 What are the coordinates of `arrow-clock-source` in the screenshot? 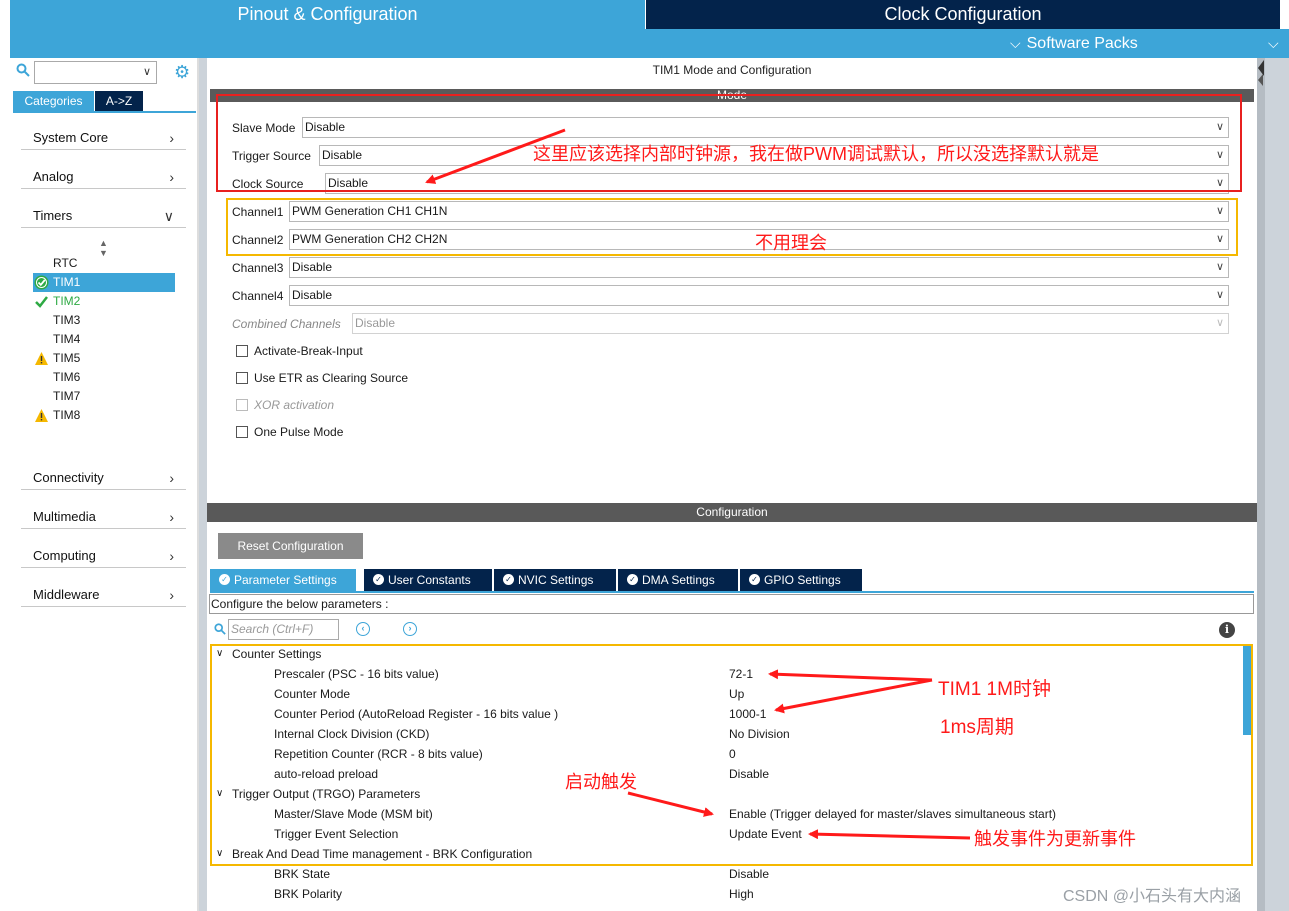 It's located at (495, 156).